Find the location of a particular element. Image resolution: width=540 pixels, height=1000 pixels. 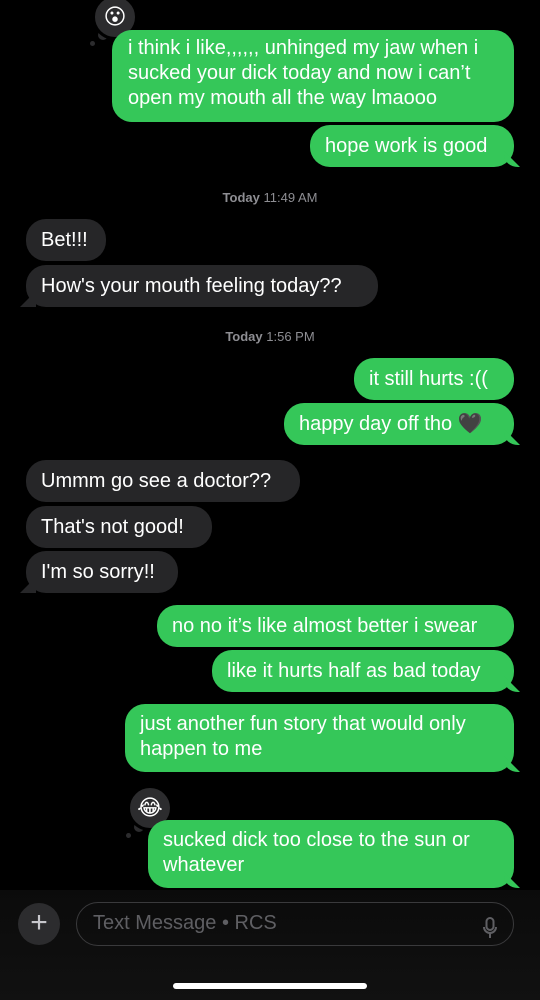

timestamp-time: 11:49 AM is located at coordinates (290, 197).